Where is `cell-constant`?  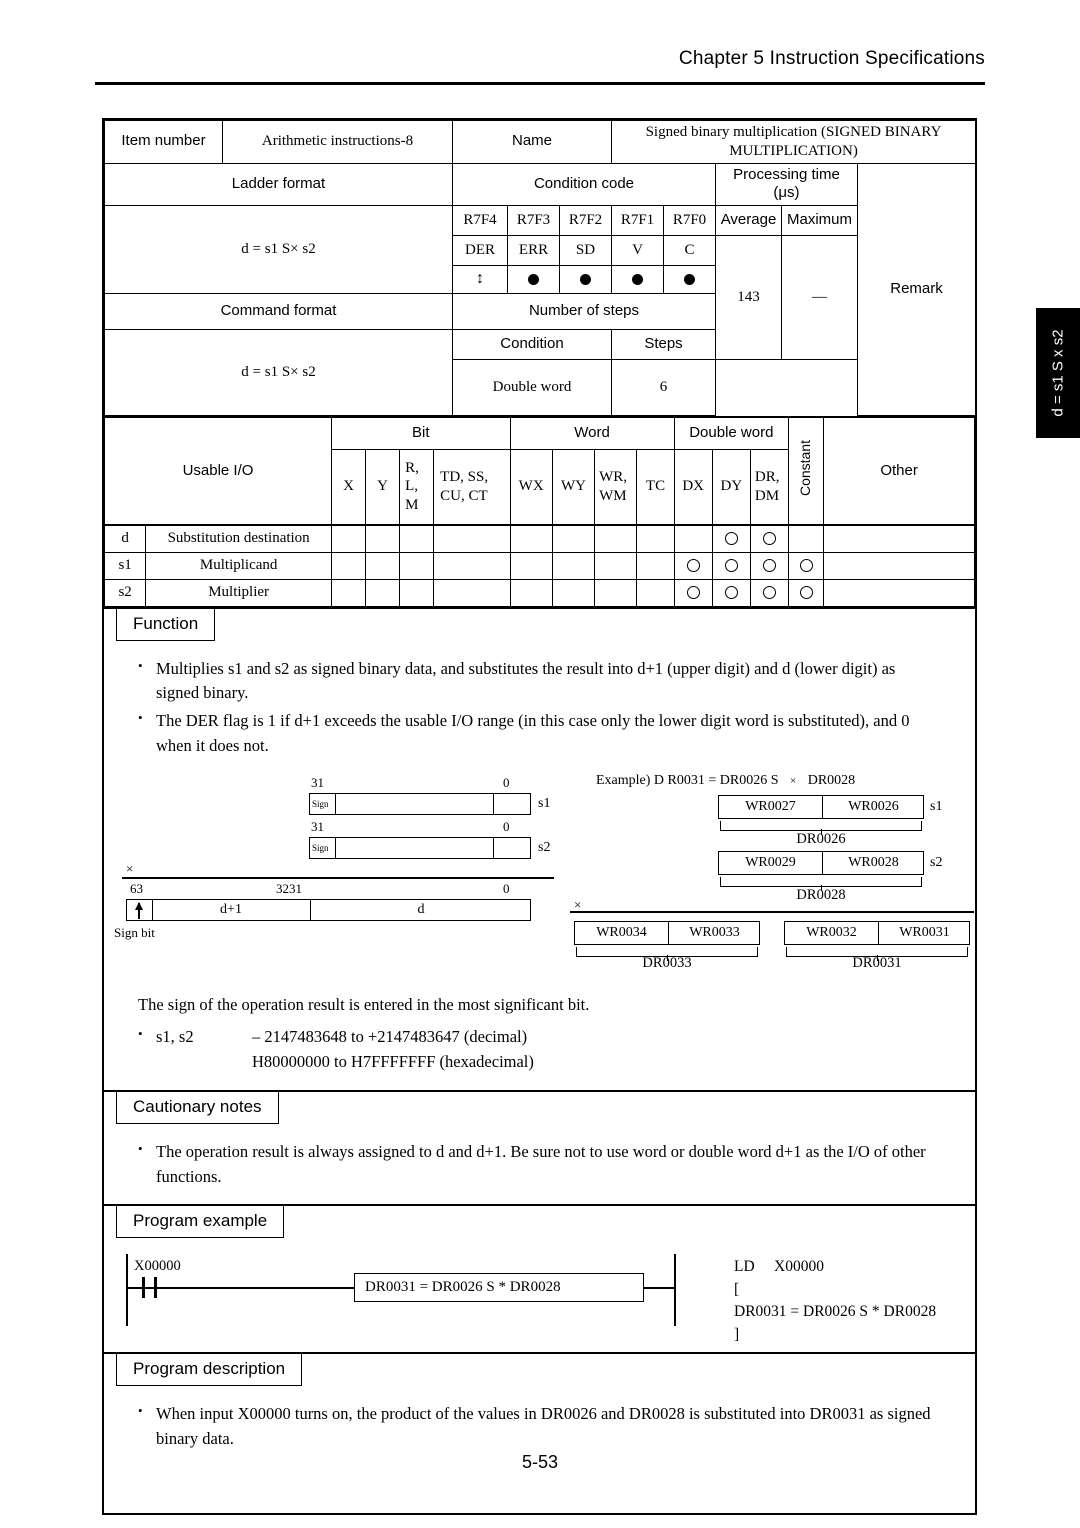
cell-constant is located at coordinates (806, 592).